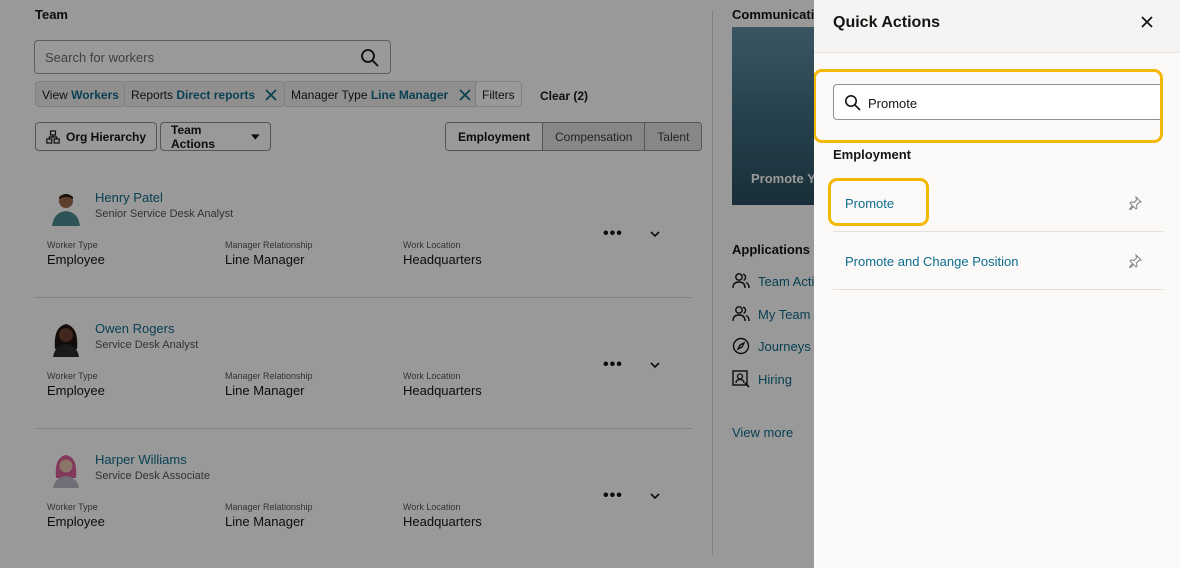 The image size is (1180, 568). I want to click on quick-action-label: Promote and Change Position, so click(931, 261).